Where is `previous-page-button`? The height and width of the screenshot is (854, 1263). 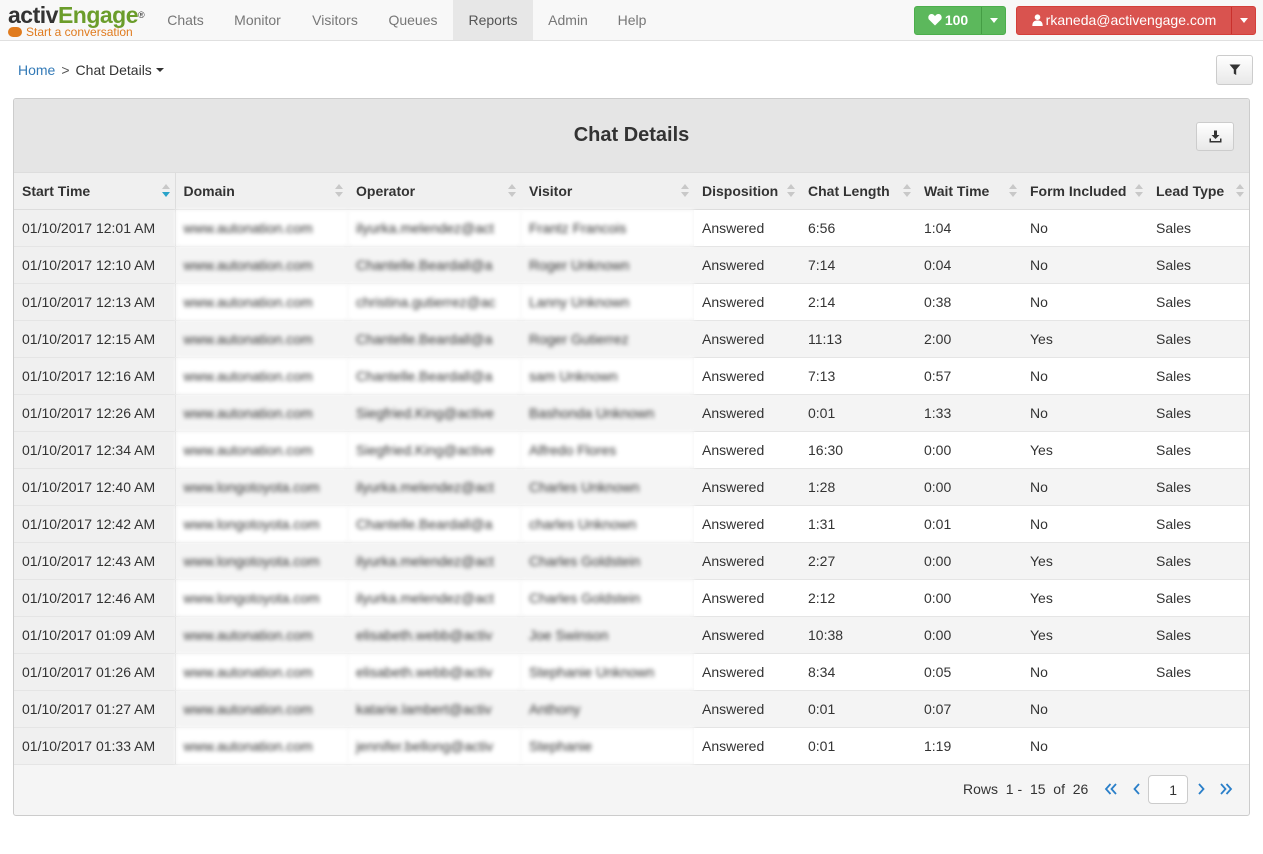 previous-page-button is located at coordinates (1137, 789).